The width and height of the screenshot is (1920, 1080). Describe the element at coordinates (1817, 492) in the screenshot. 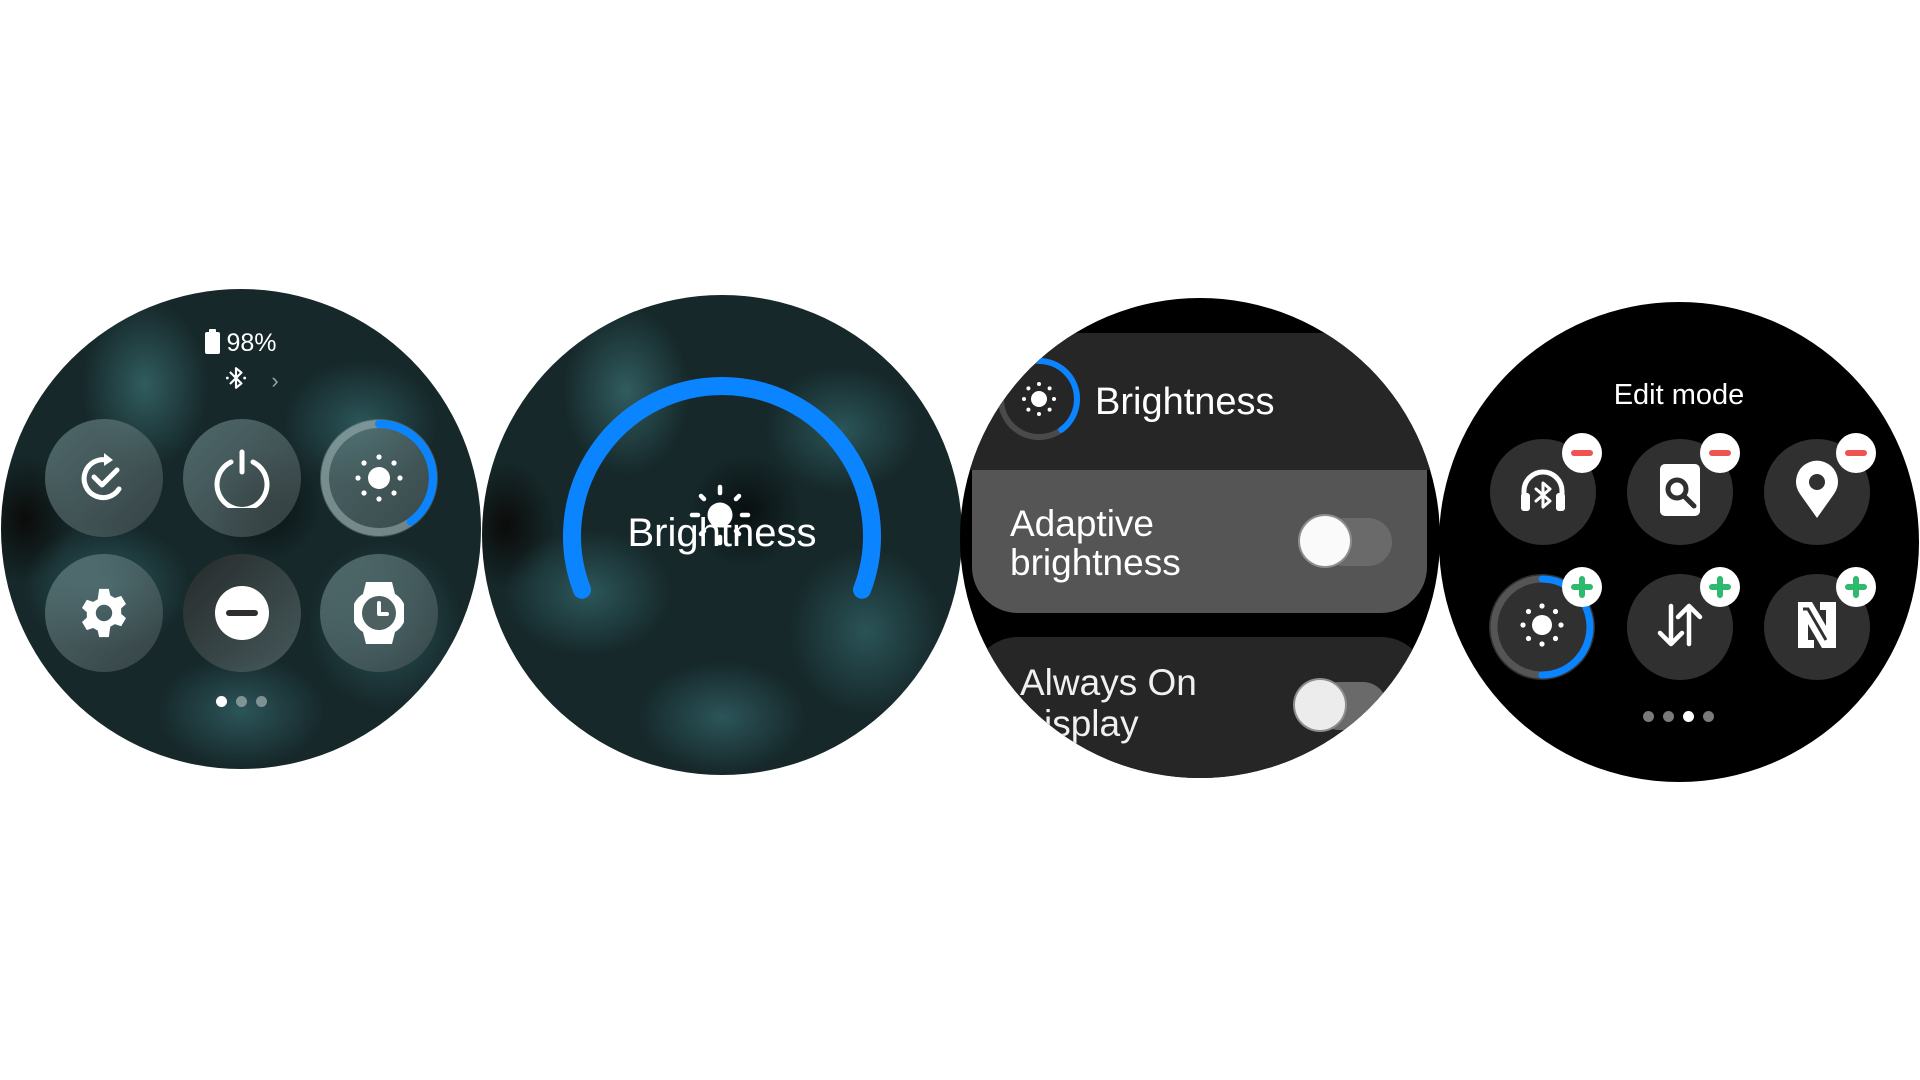

I see `location-pin-icon` at that location.